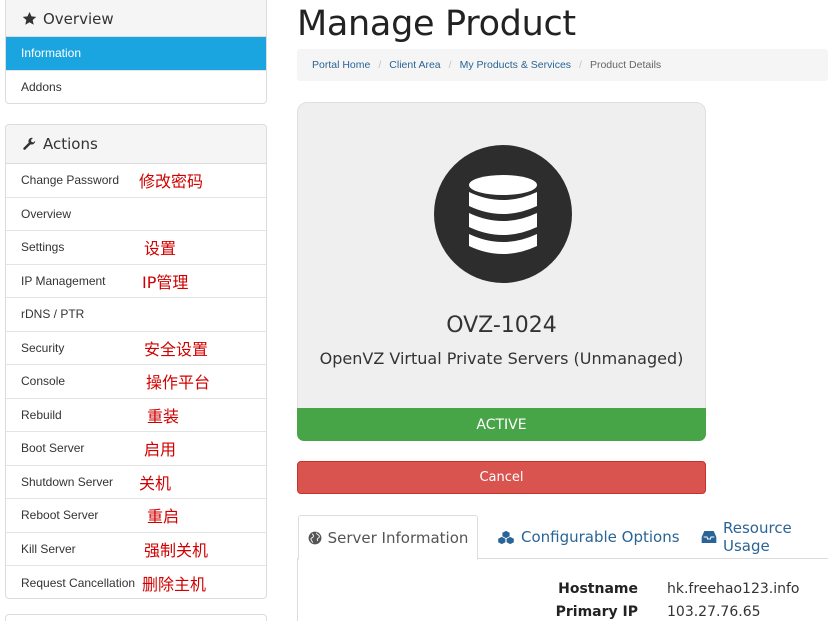 The width and height of the screenshot is (828, 621). What do you see at coordinates (598, 589) in the screenshot?
I see `info-key: Hostname` at bounding box center [598, 589].